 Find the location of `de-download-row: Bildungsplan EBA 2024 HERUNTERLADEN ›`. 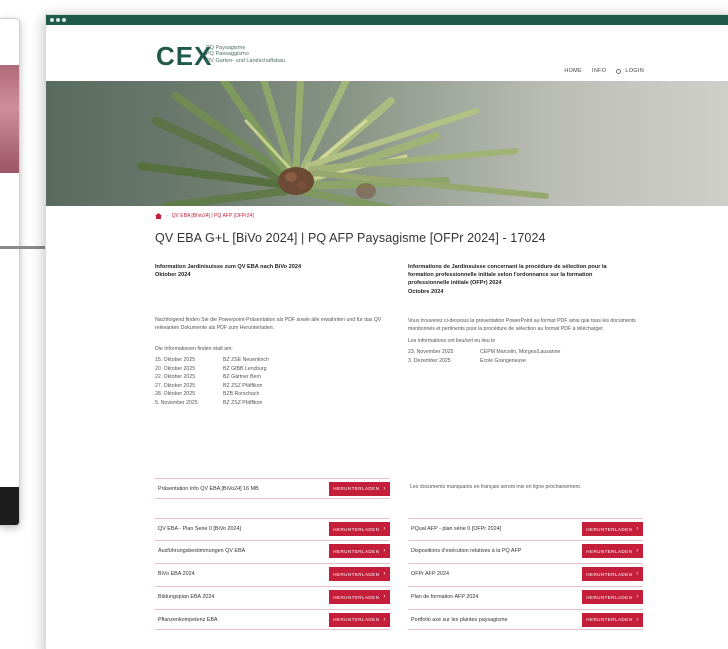

de-download-row: Bildungsplan EBA 2024 HERUNTERLADEN › is located at coordinates (272, 596).